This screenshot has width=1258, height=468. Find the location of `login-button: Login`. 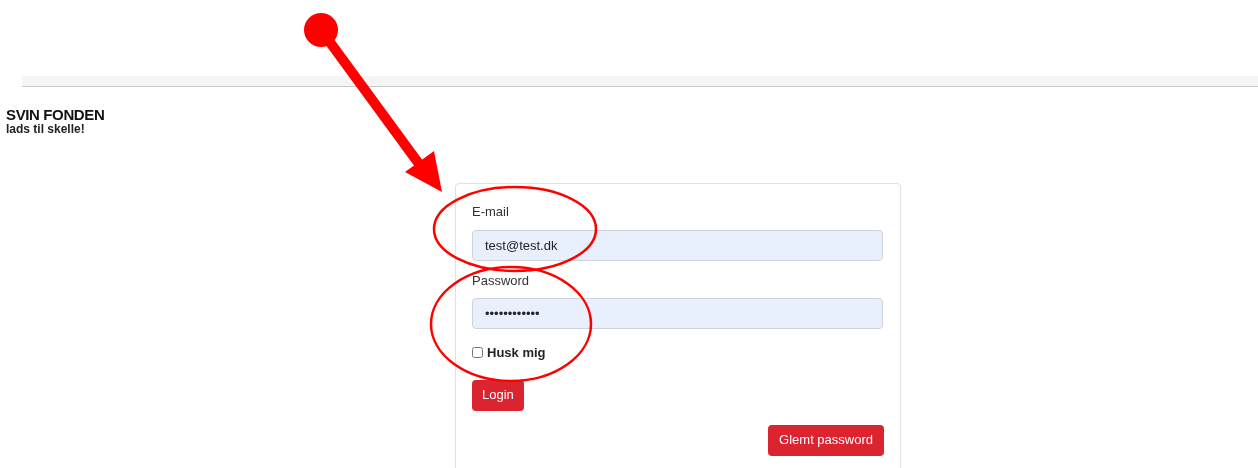

login-button: Login is located at coordinates (498, 395).